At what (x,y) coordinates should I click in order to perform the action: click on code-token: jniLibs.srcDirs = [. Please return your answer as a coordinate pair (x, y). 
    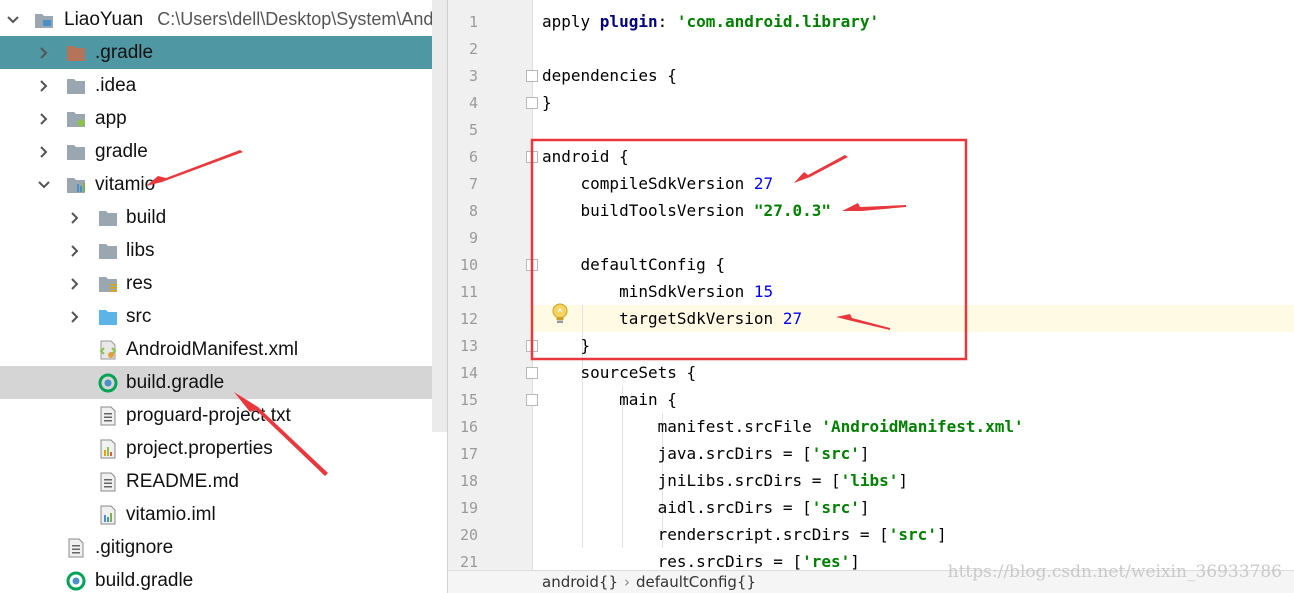
    Looking at the image, I should click on (691, 480).